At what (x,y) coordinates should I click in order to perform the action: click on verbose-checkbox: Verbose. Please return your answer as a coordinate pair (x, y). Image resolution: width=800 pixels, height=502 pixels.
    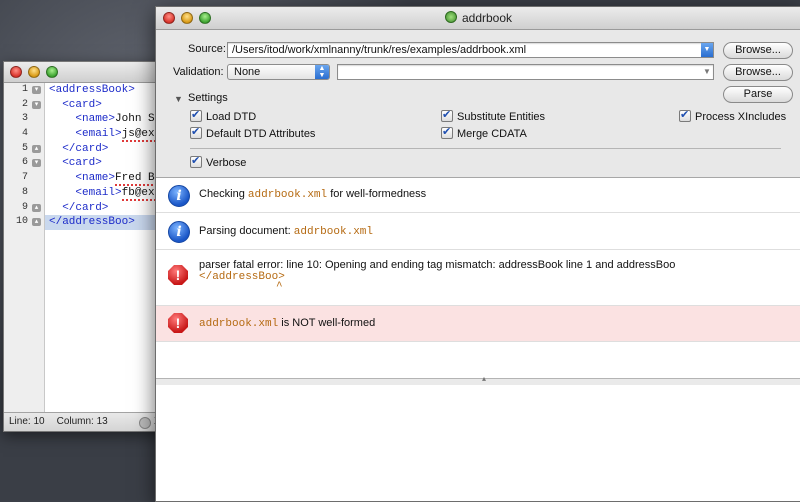
    Looking at the image, I should click on (218, 161).